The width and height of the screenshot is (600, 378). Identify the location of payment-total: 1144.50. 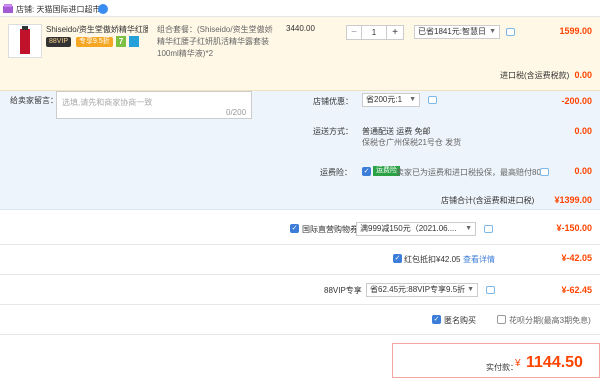
(554, 362).